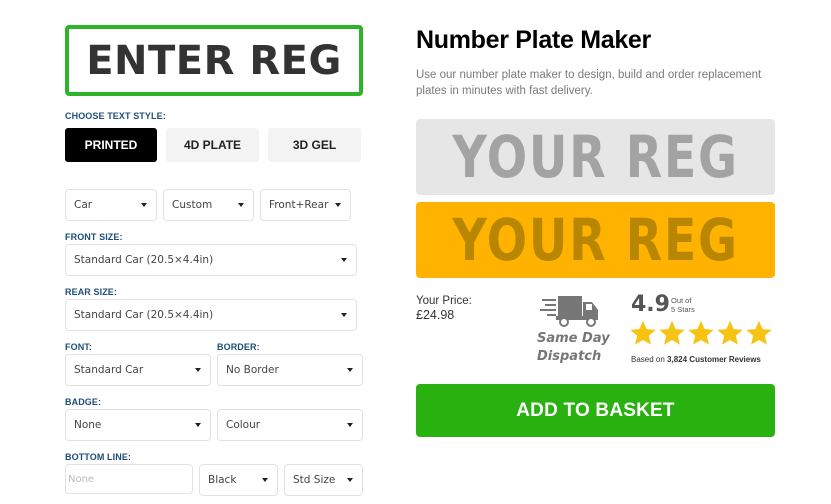 This screenshot has width=831, height=504. I want to click on font-select: Standard Car, so click(138, 370).